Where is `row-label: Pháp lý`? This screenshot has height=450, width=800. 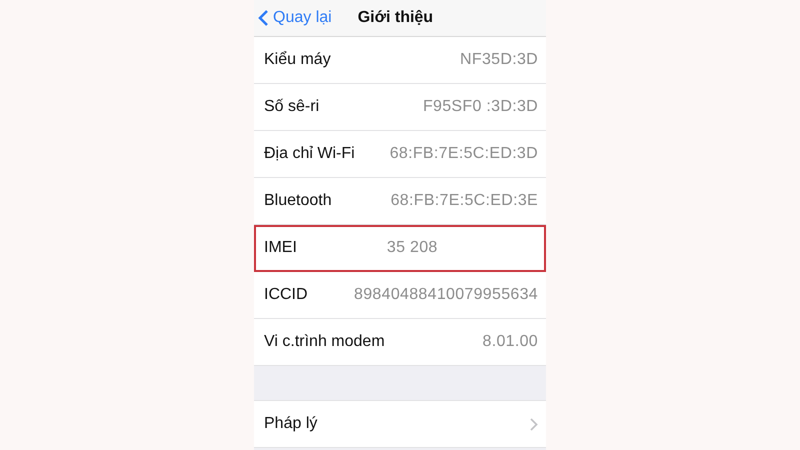
row-label: Pháp lý is located at coordinates (291, 424).